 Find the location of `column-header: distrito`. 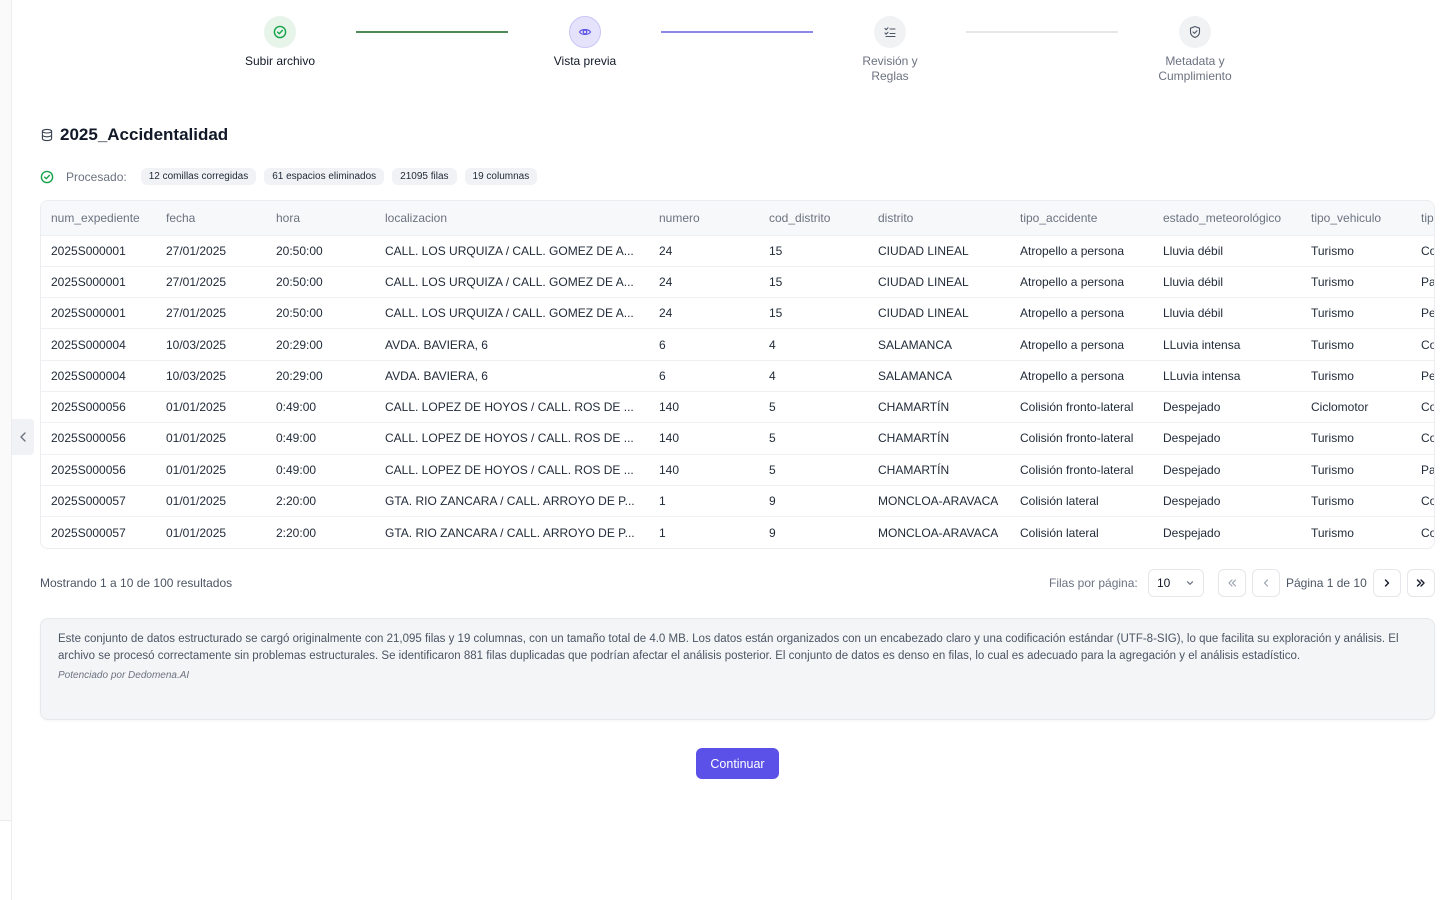

column-header: distrito is located at coordinates (939, 218).